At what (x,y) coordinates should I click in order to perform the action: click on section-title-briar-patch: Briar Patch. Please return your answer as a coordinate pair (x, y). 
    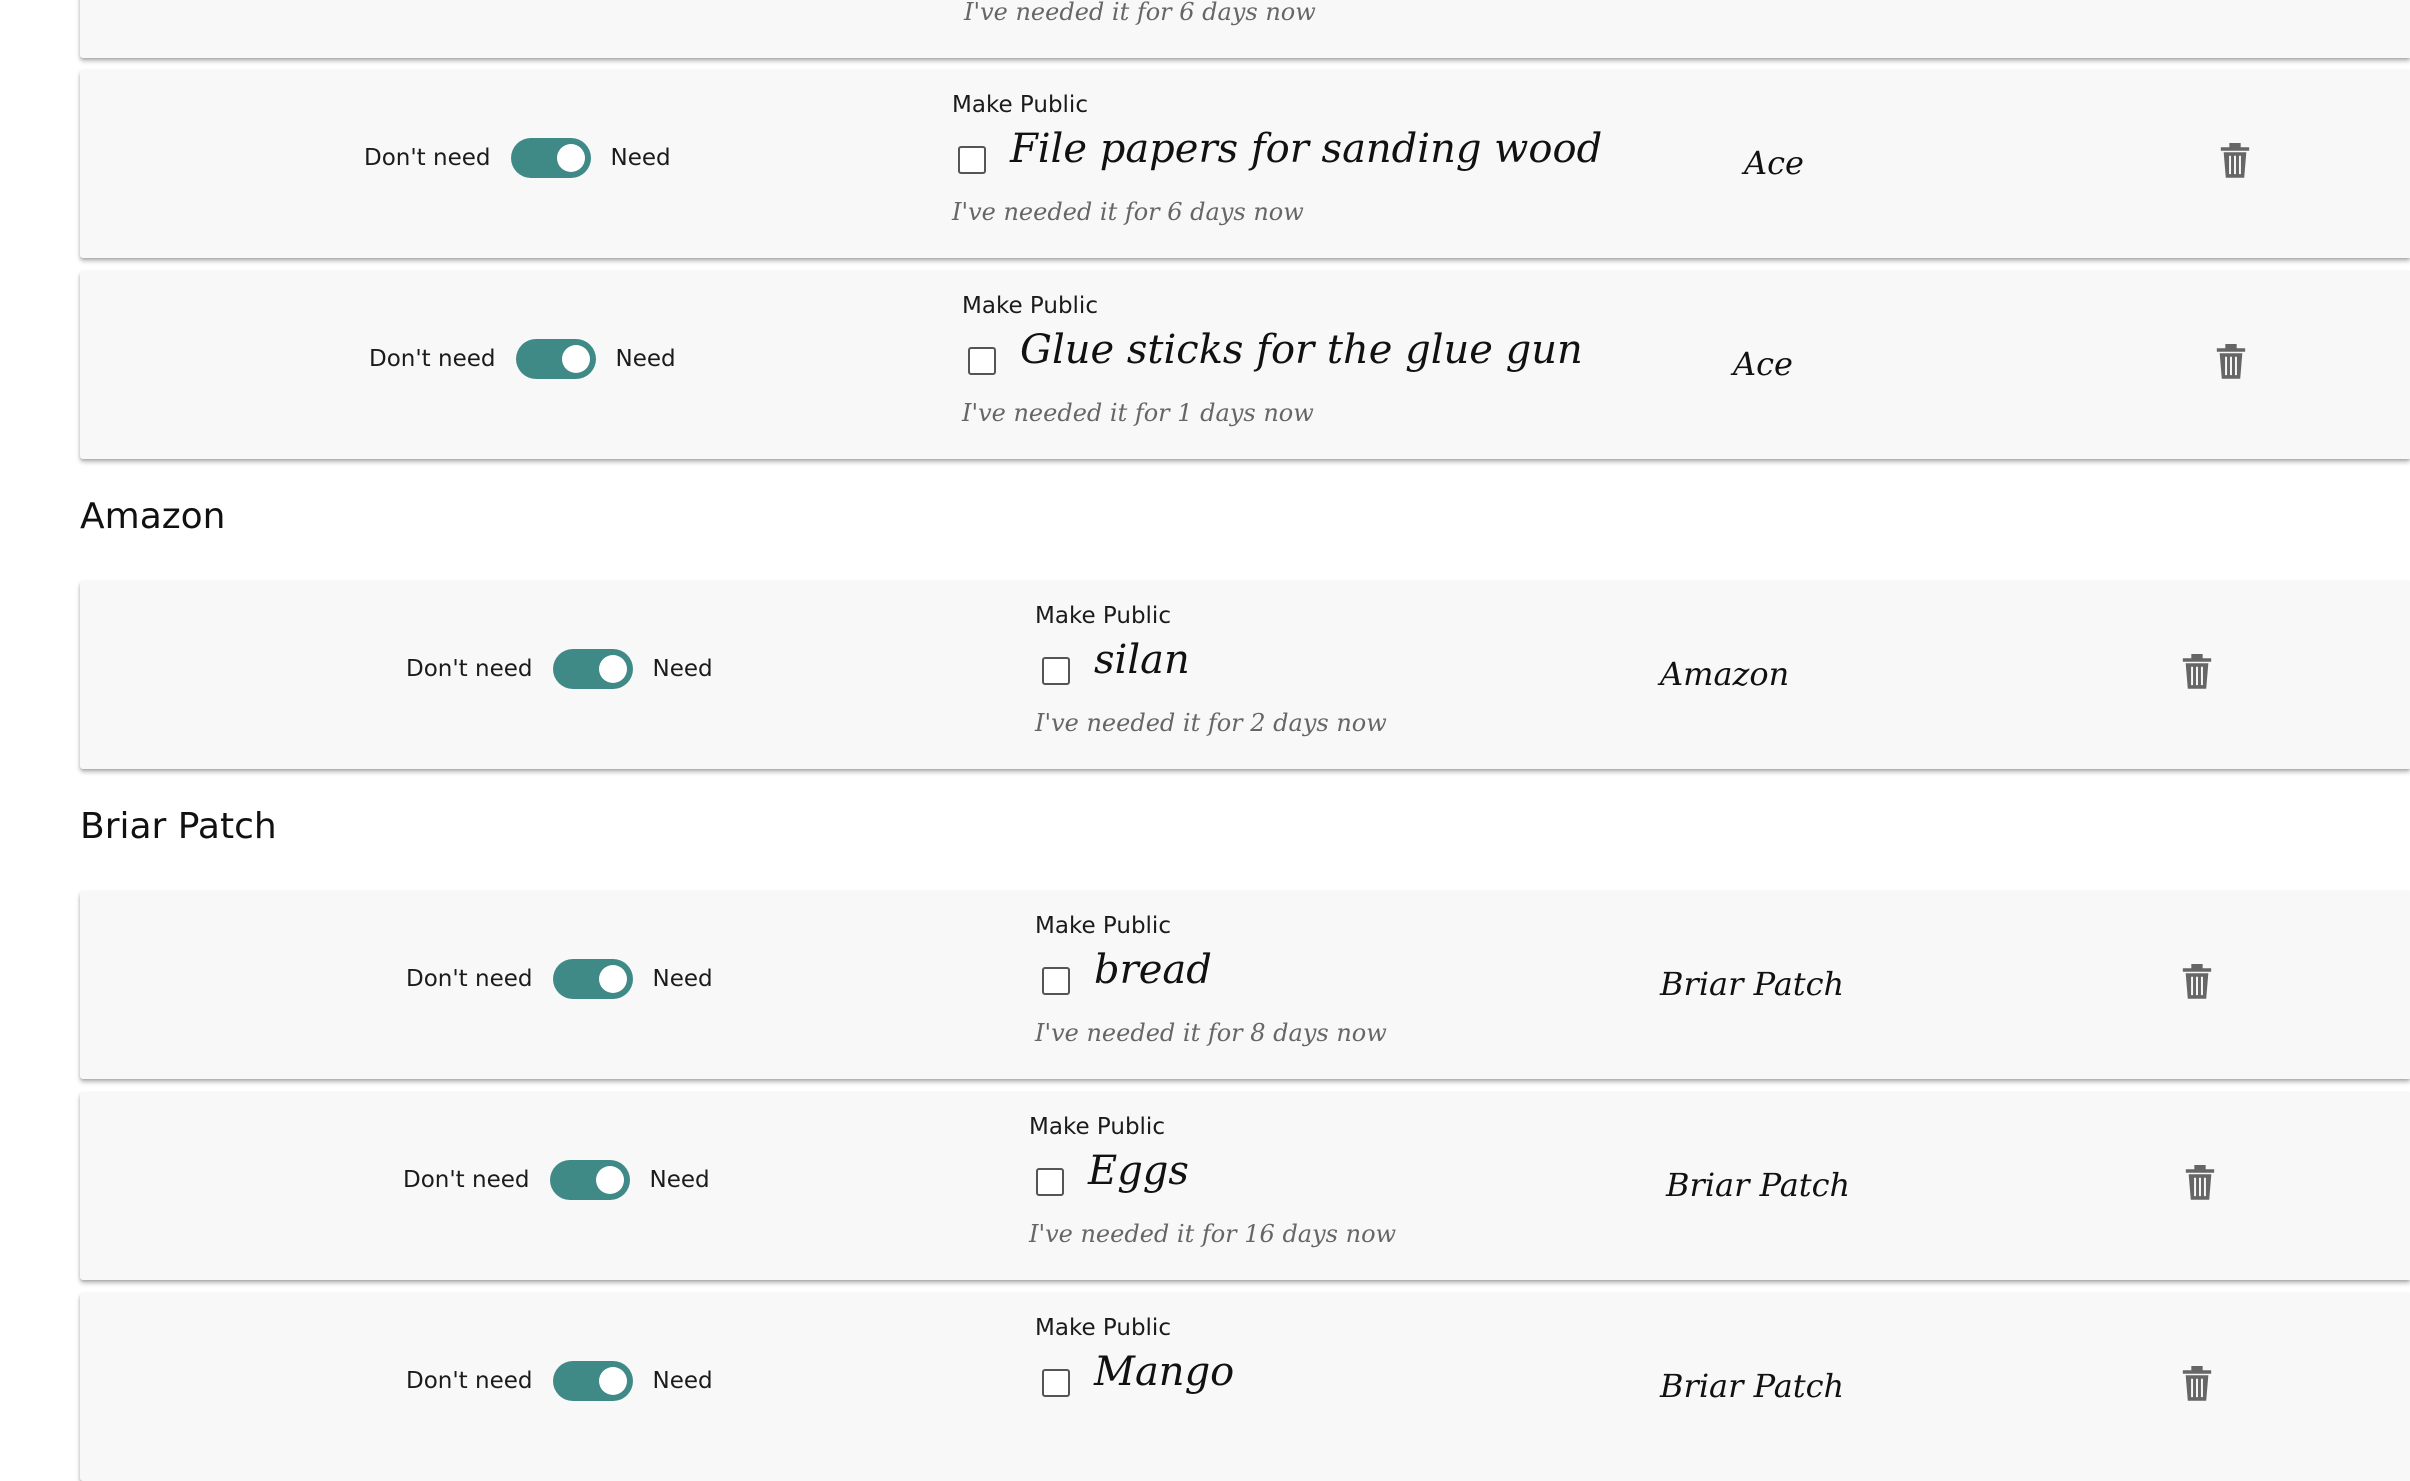
    Looking at the image, I should click on (178, 826).